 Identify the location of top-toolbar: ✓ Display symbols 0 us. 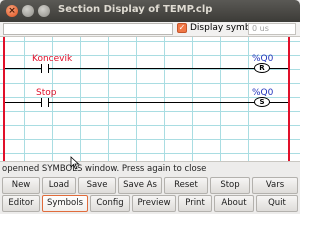
(150, 29).